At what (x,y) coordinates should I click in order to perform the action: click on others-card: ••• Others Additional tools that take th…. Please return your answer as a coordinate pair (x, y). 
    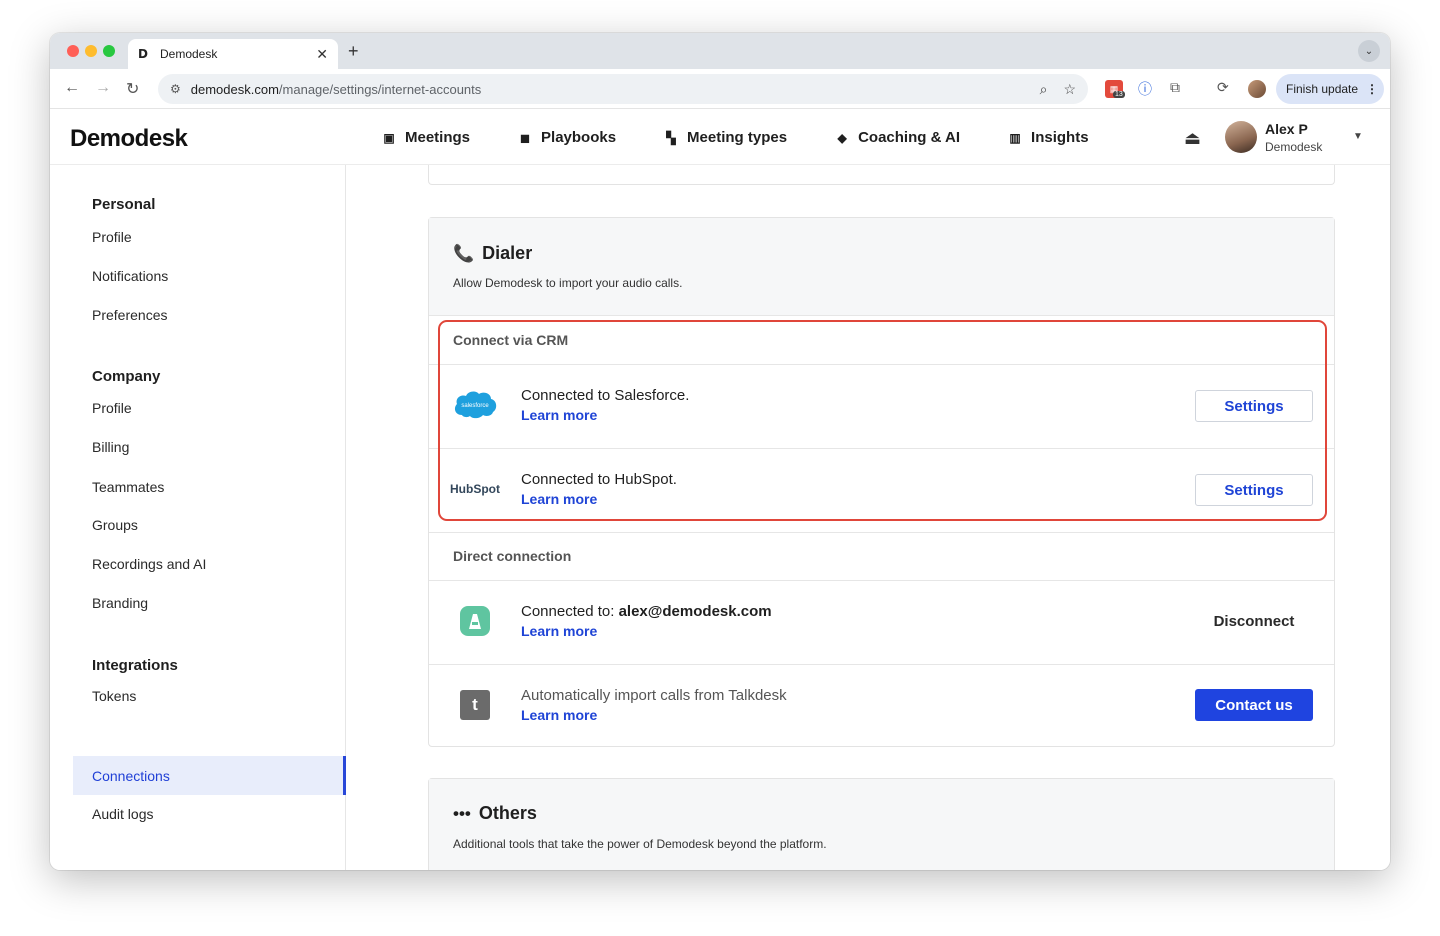
    Looking at the image, I should click on (881, 824).